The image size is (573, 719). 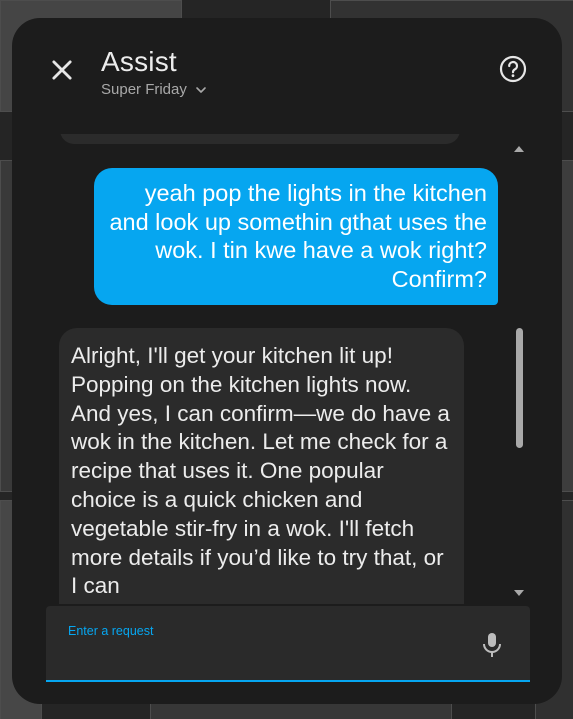 What do you see at coordinates (260, 139) in the screenshot?
I see `previous-message-bubble` at bounding box center [260, 139].